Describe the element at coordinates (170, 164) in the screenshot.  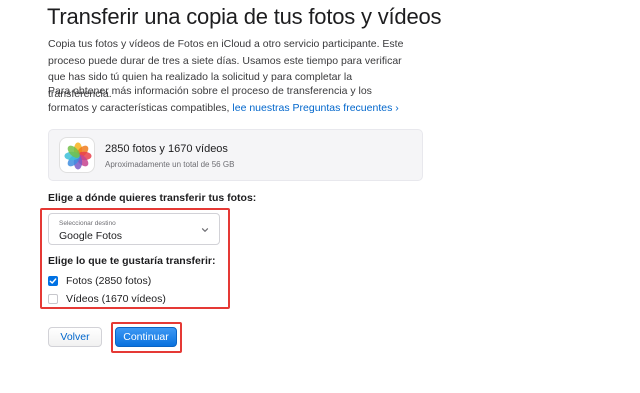
I see `total-size: Aproximadamente un total de 56 GB` at that location.